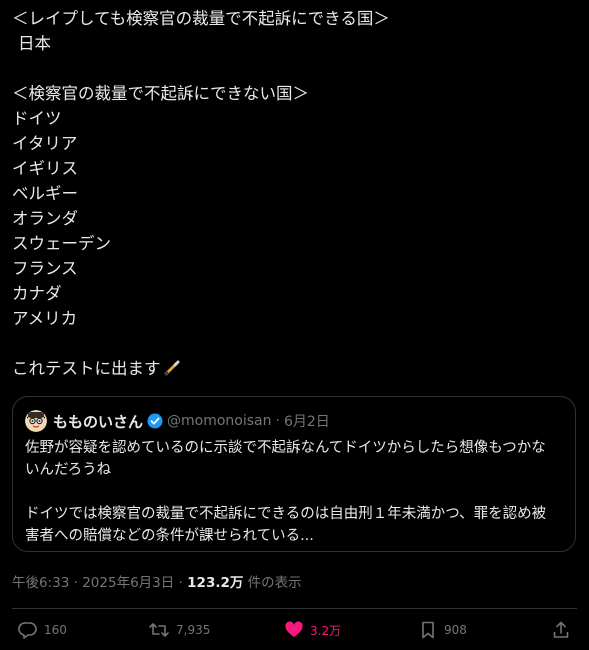  I want to click on quoted-post-header: もものいさん @momonoisan · 6月2日, so click(177, 421).